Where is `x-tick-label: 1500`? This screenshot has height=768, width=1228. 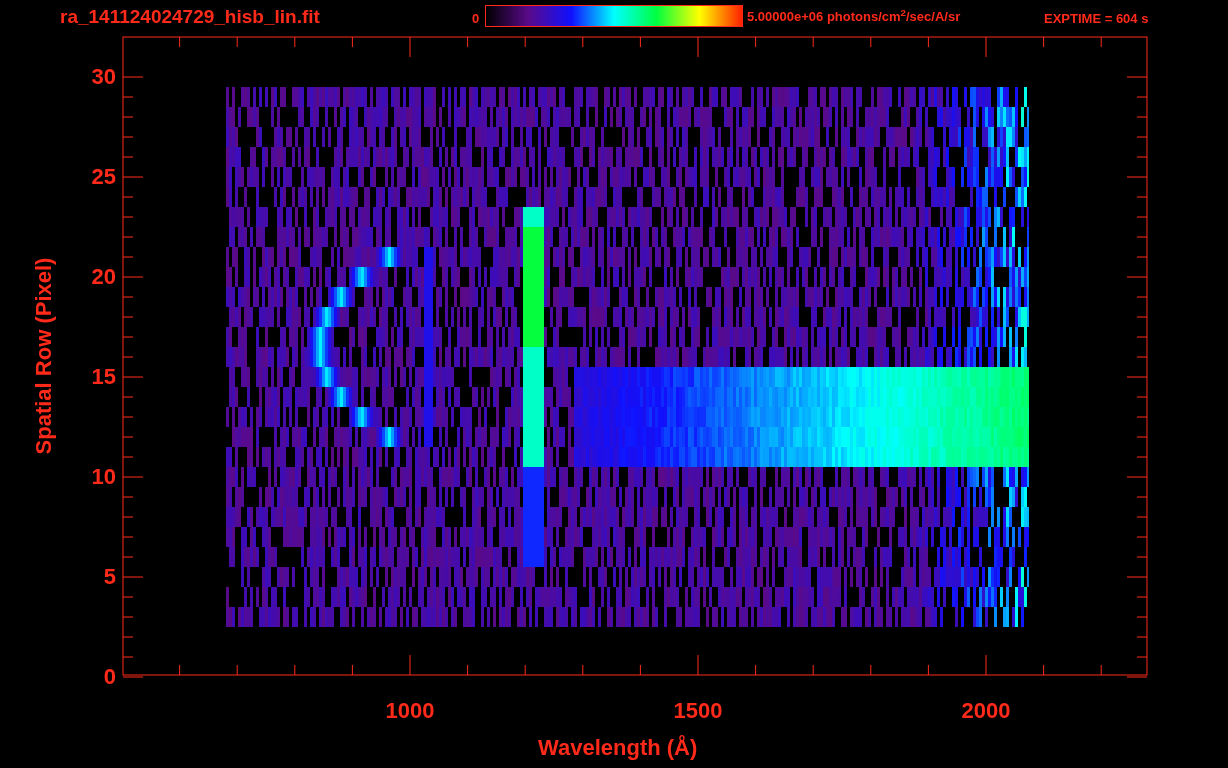 x-tick-label: 1500 is located at coordinates (698, 711).